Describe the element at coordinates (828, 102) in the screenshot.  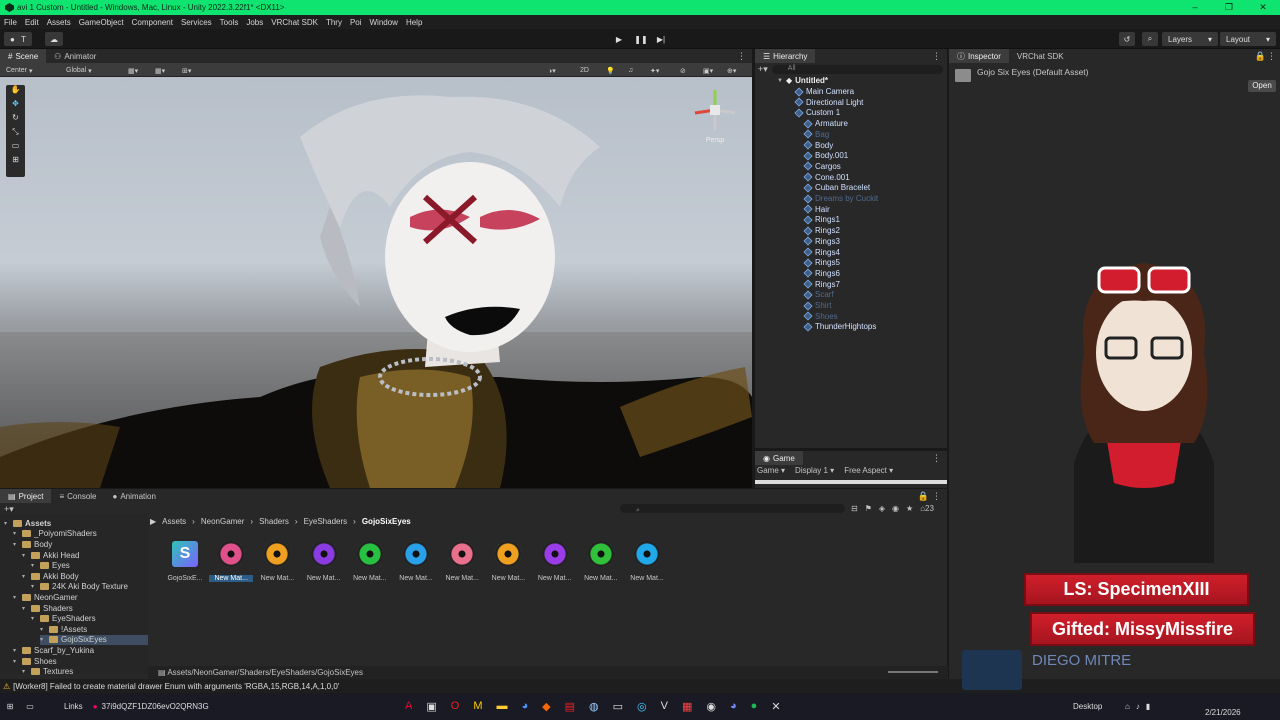
I see `hierarchy-item: Directional Light` at that location.